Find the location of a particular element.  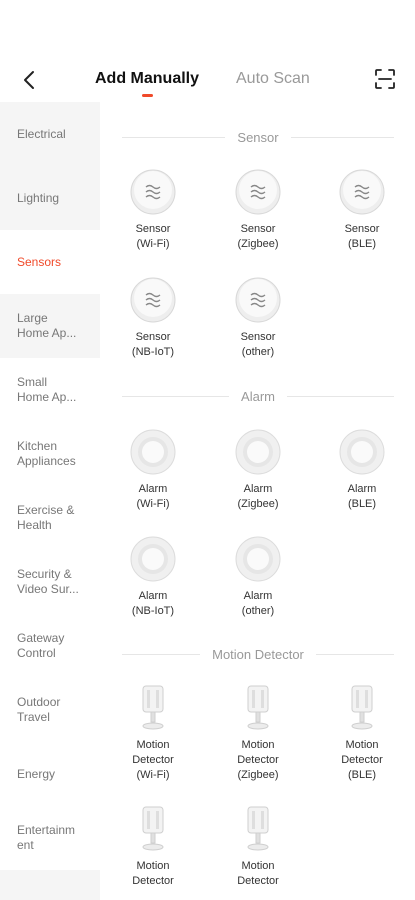

device-motion-detector-wifi: Motion Detector (Wi-Fi) is located at coordinates (153, 733).